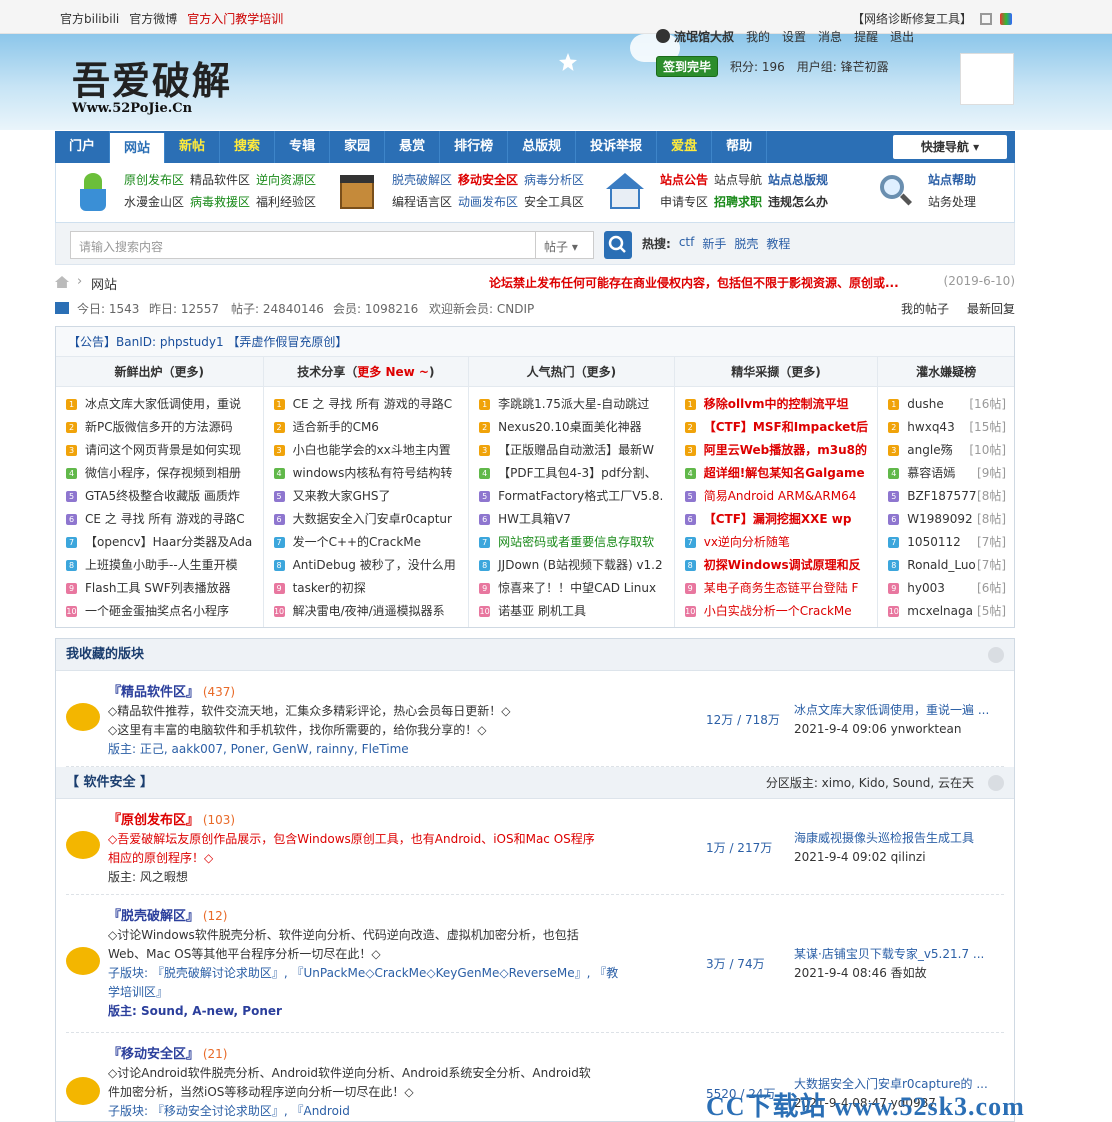 The height and width of the screenshot is (1122, 1112). What do you see at coordinates (930, 427) in the screenshot?
I see `list-item-title: hwxq43` at bounding box center [930, 427].